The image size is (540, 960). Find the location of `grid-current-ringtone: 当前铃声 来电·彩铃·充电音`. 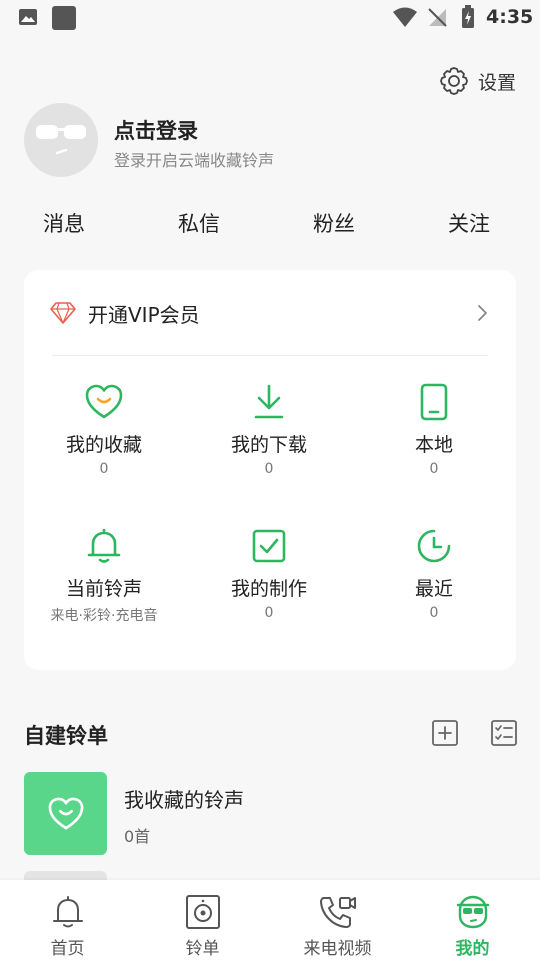

grid-current-ringtone: 当前铃声 来电·彩铃·充电音 is located at coordinates (104, 575).